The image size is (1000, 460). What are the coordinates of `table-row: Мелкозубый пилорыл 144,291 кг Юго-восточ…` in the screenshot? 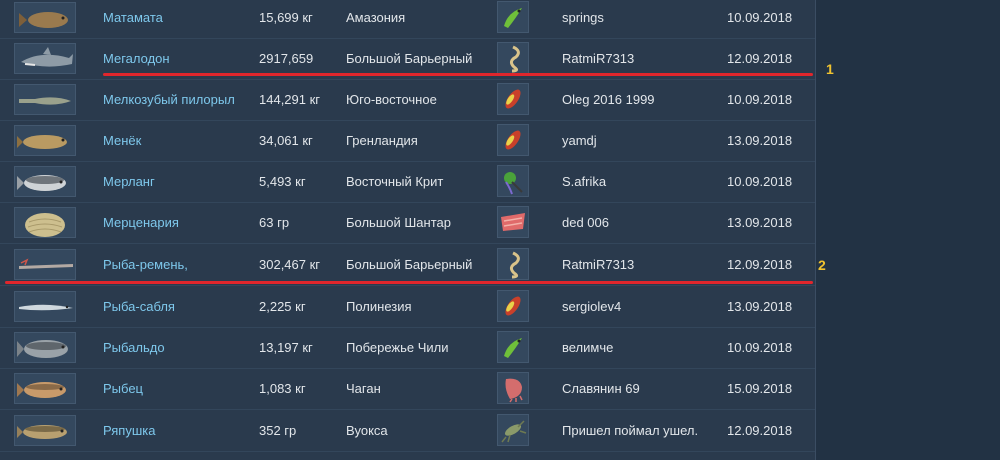 It's located at (407, 100).